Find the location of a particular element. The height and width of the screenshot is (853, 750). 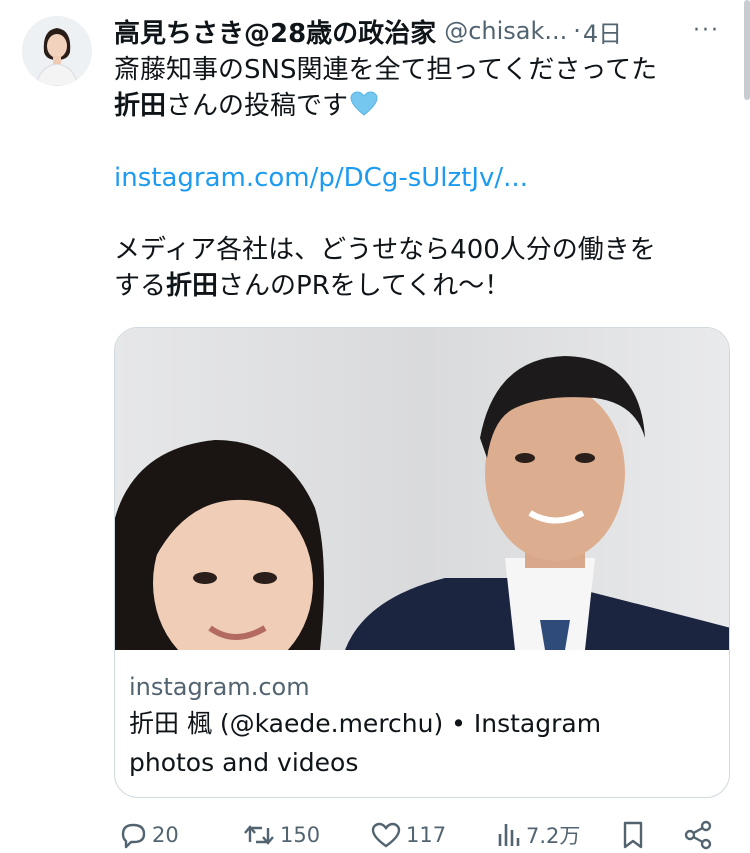

avatar is located at coordinates (57, 51).